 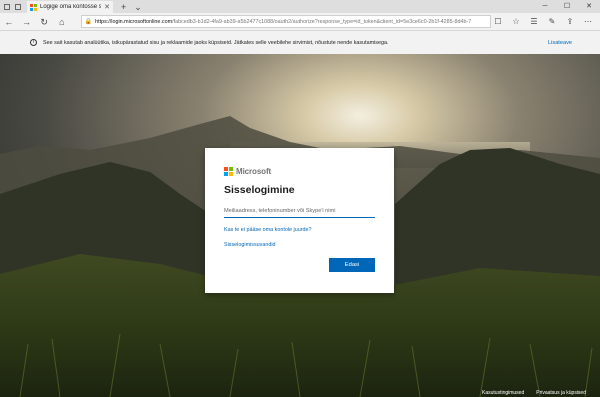 I want to click on close-window-button: ✕, so click(x=589, y=6).